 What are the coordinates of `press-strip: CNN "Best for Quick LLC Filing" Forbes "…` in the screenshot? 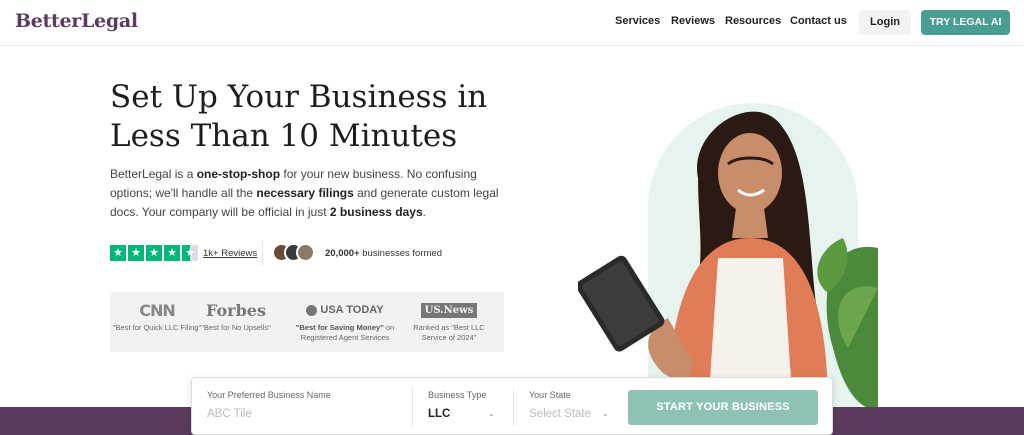 It's located at (307, 322).